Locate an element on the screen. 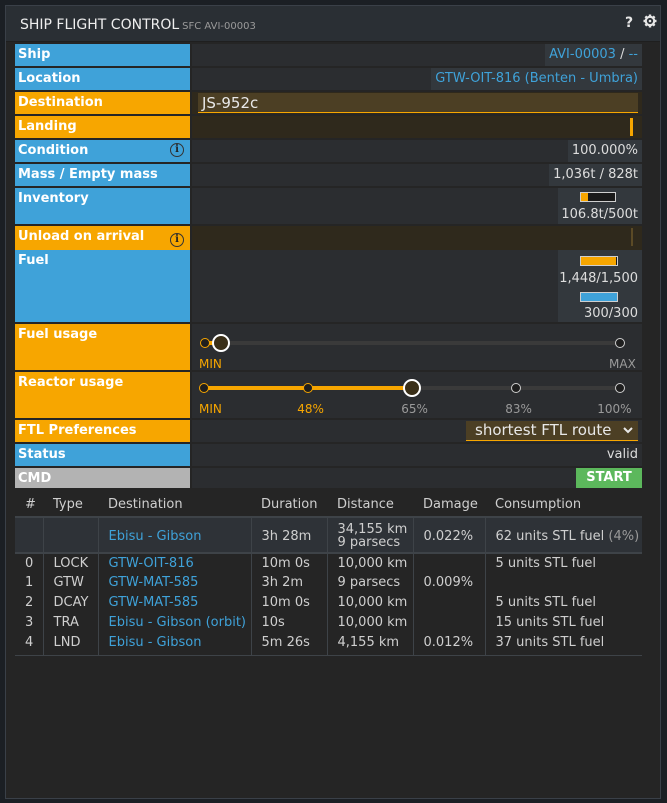  location-row: Location GTW-OIT-816 (Benten - Umbra) is located at coordinates (328, 79).